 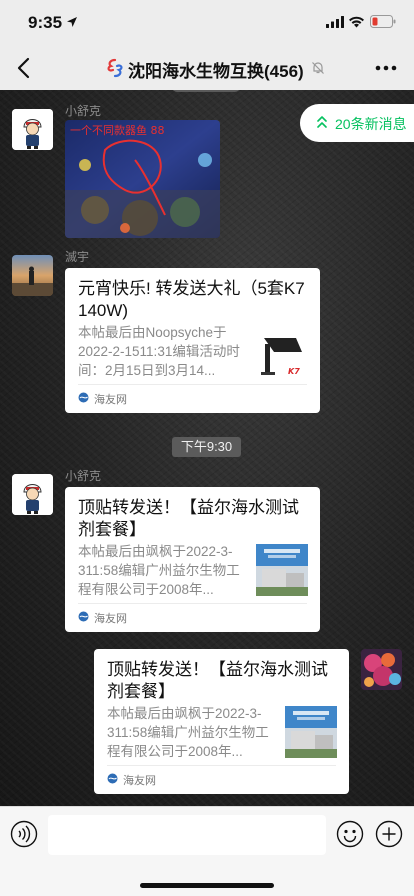 I want to click on nav-bar: 沈阳海水生物互换(456), so click(x=207, y=68).